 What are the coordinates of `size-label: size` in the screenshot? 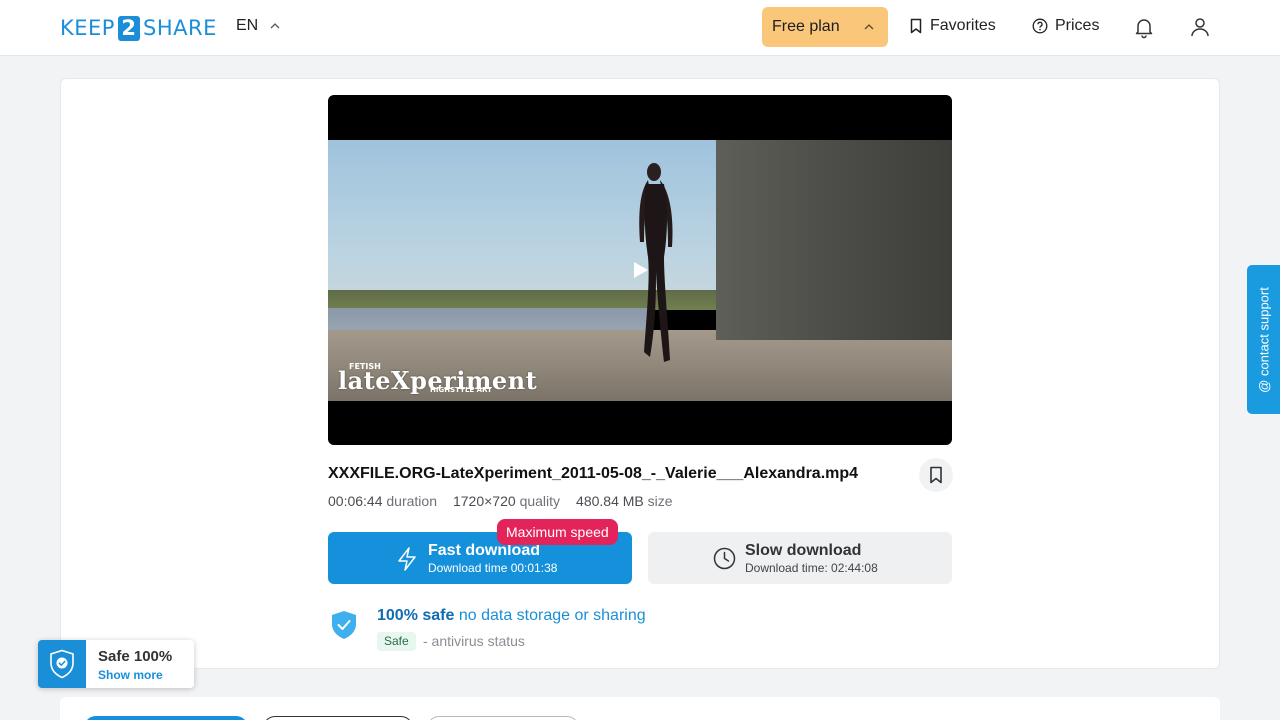 It's located at (660, 501).